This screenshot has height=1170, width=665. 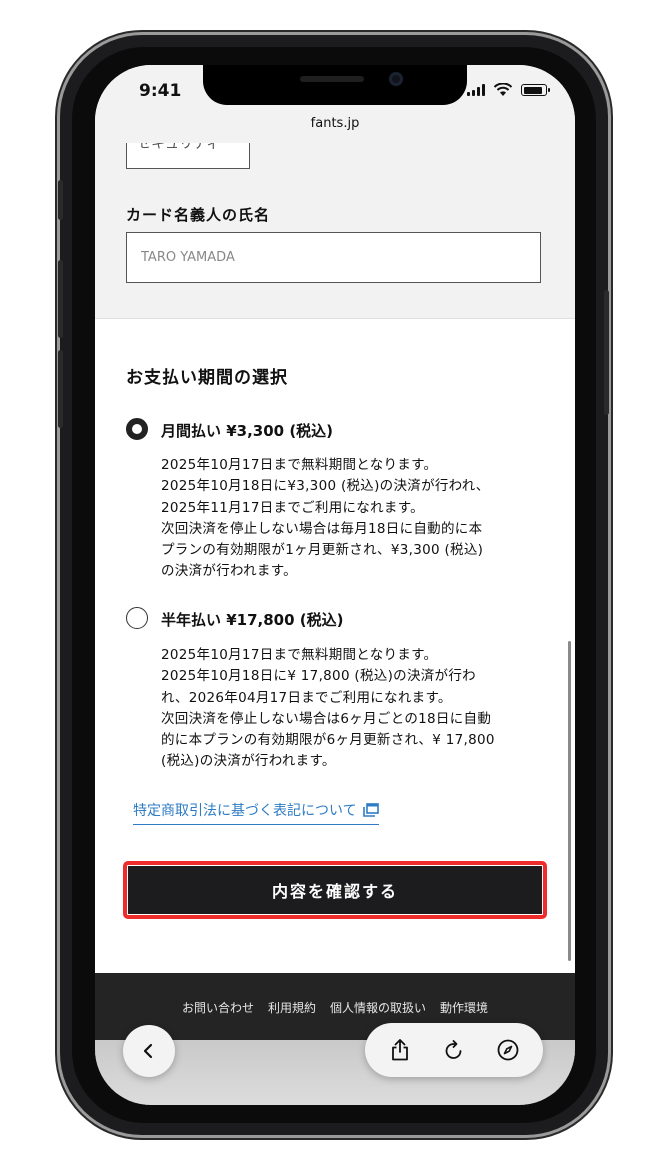 I want to click on description-line: 的に本プランの有効期限が6ヶ月更新され、¥ 17,800, so click(x=328, y=740).